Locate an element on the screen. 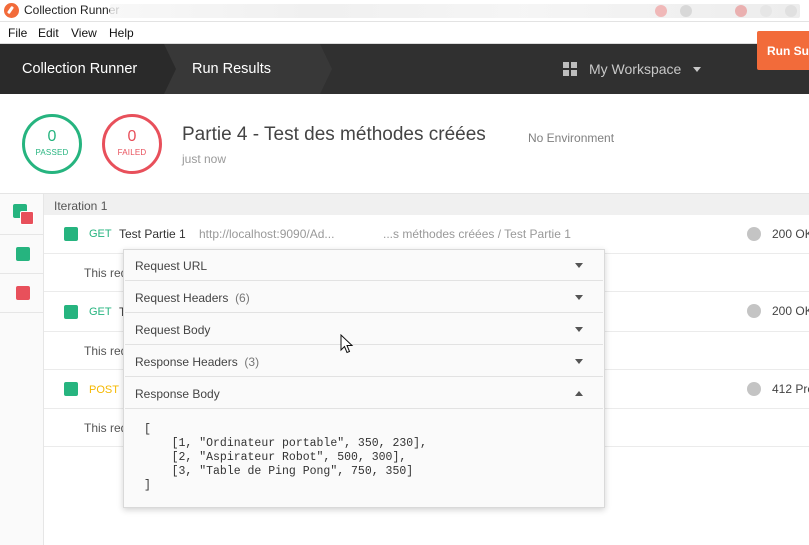 This screenshot has width=809, height=545. section-label: Request Headers (6) is located at coordinates (192, 298).